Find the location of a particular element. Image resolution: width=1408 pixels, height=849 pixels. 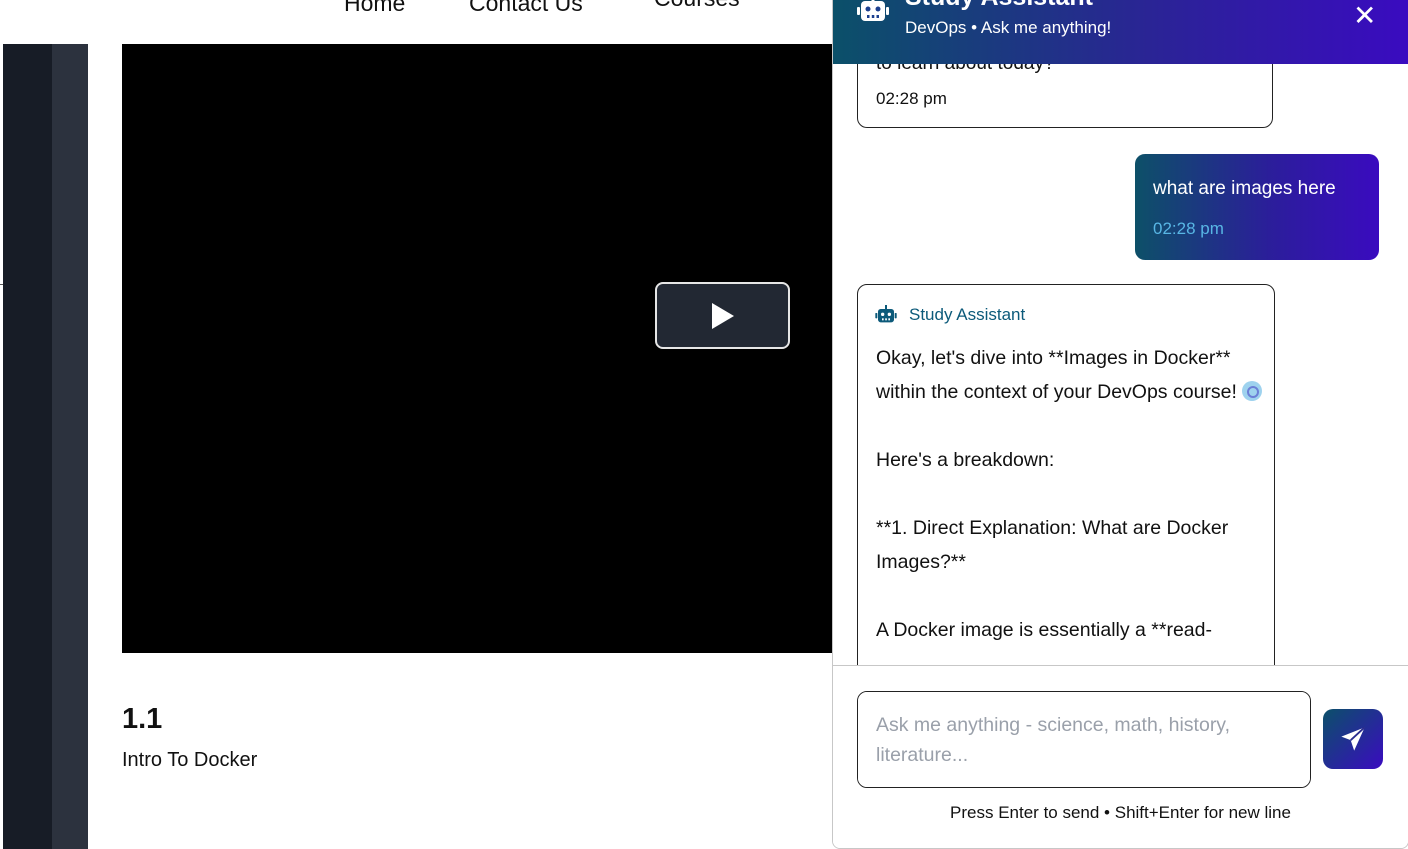

lesson-title: Intro To Docker is located at coordinates (190, 760).